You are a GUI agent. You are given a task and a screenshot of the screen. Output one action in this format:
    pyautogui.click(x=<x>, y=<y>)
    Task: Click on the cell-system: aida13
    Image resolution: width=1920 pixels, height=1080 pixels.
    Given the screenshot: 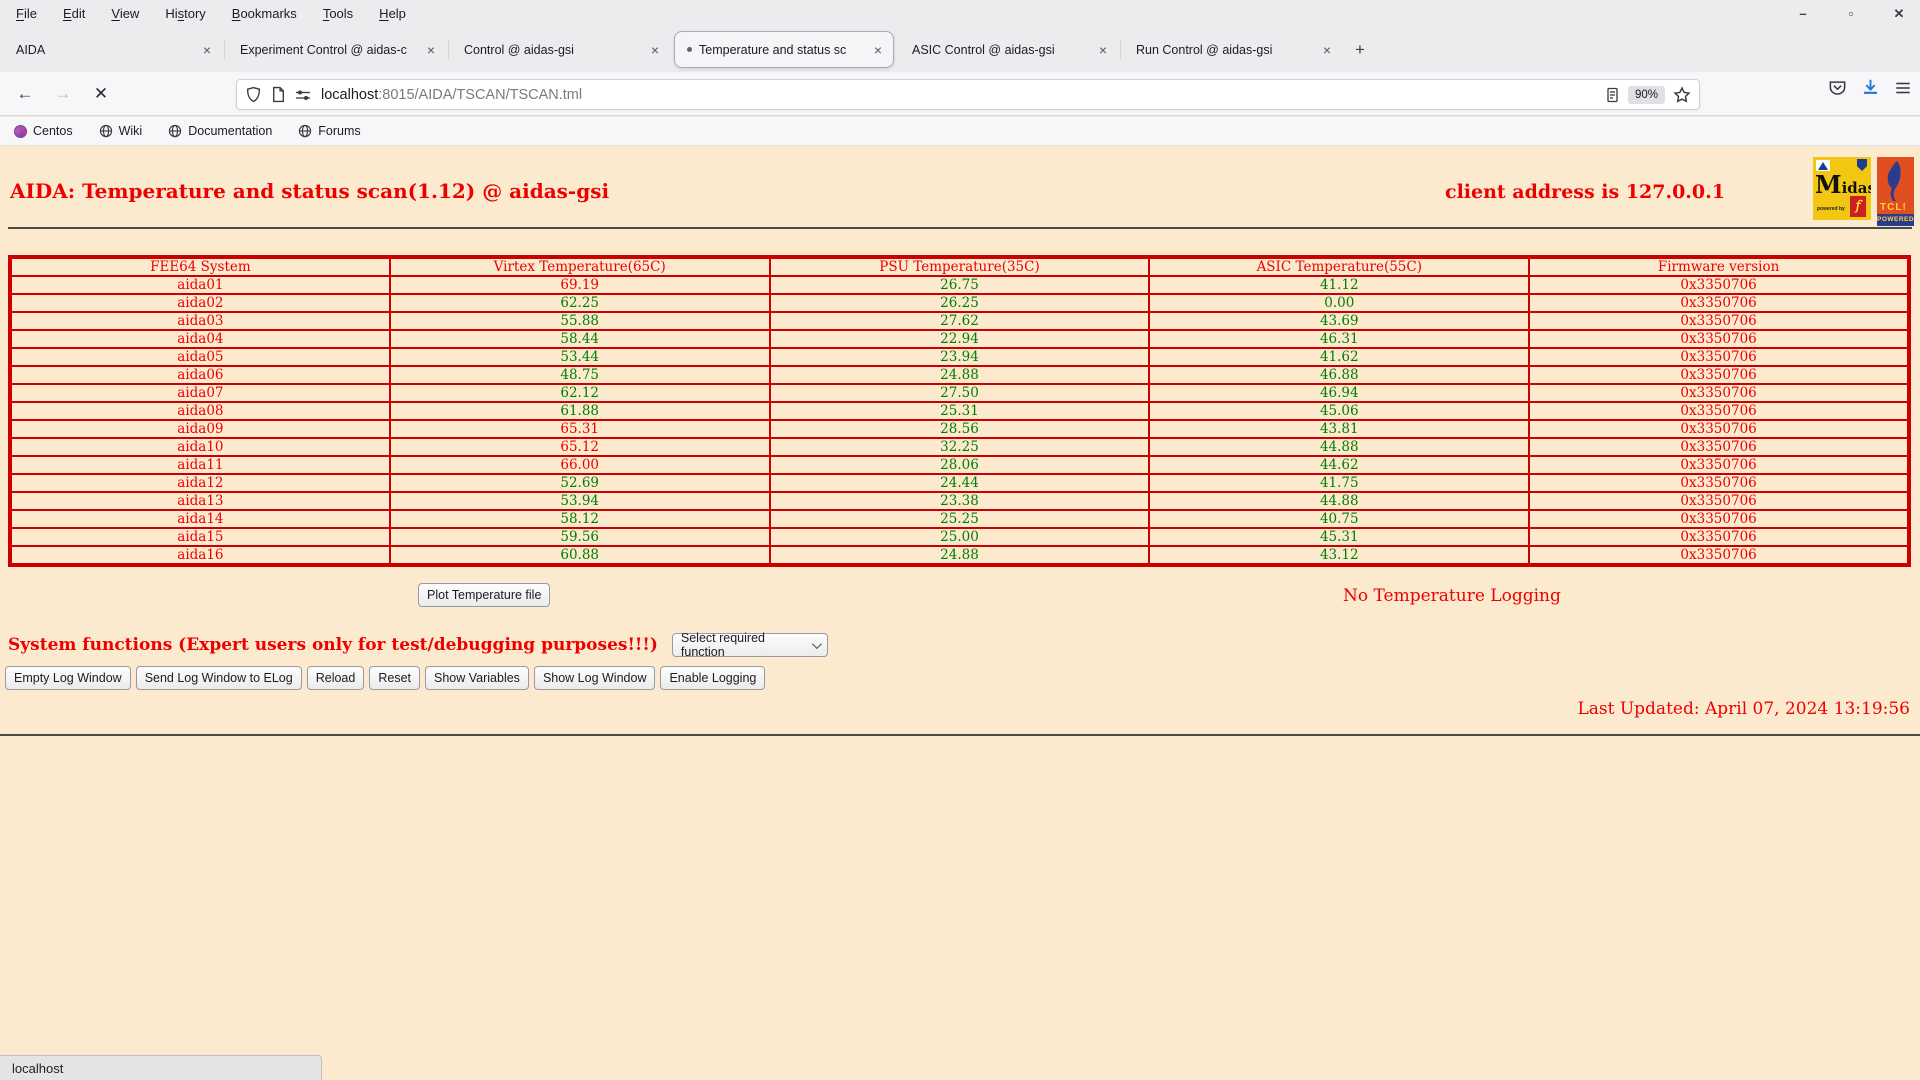 What is the action you would take?
    pyautogui.click(x=200, y=501)
    